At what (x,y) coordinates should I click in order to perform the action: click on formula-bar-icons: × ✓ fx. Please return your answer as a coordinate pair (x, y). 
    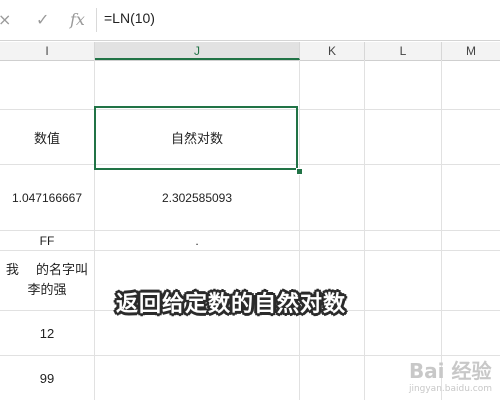
    Looking at the image, I should click on (48, 20).